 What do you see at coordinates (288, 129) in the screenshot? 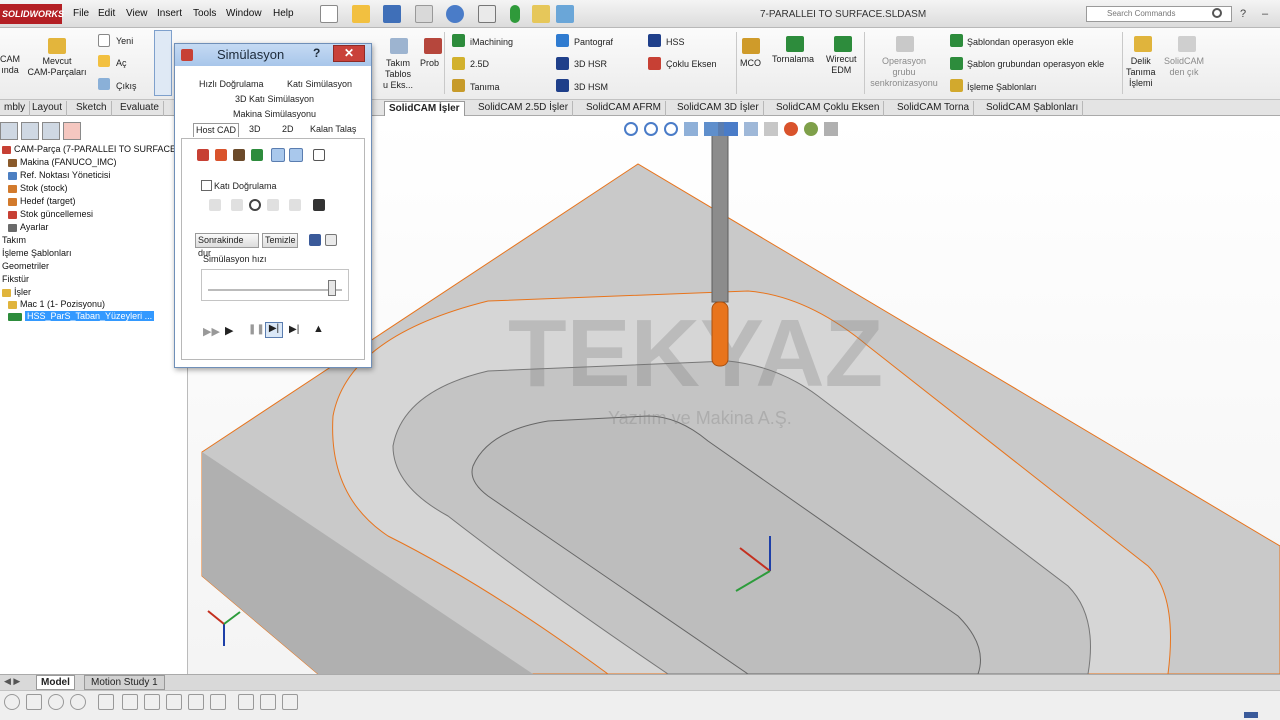
I see `tab-2d: 2D` at bounding box center [288, 129].